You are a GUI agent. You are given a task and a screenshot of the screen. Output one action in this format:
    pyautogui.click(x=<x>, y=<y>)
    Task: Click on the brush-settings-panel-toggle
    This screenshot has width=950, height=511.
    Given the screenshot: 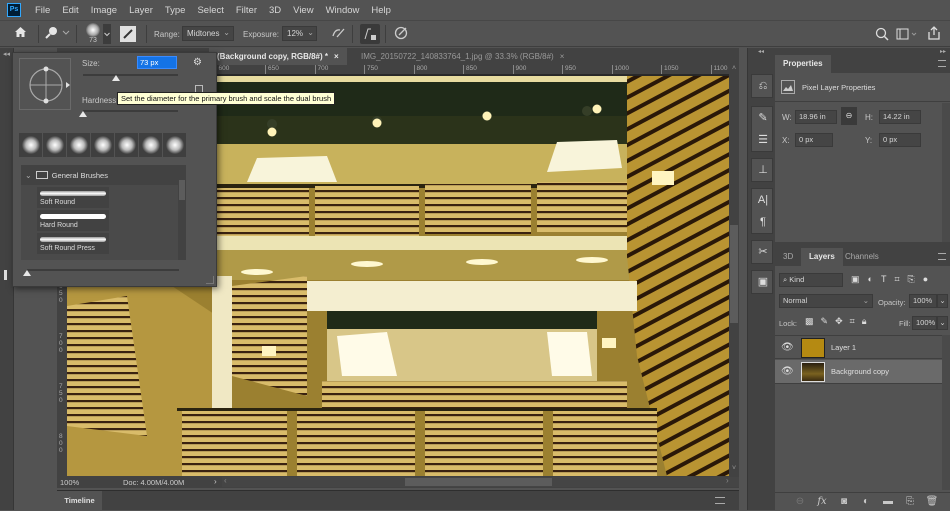 What is the action you would take?
    pyautogui.click(x=128, y=34)
    